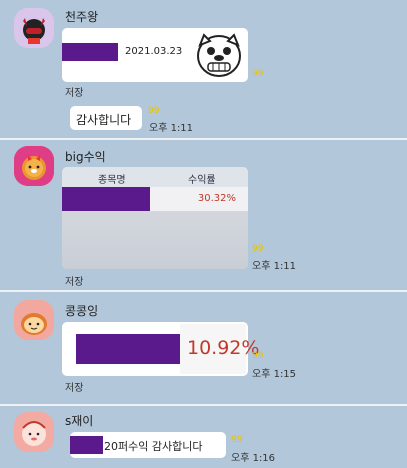  What do you see at coordinates (274, 266) in the screenshot?
I see `message-time: 오후 1:11` at bounding box center [274, 266].